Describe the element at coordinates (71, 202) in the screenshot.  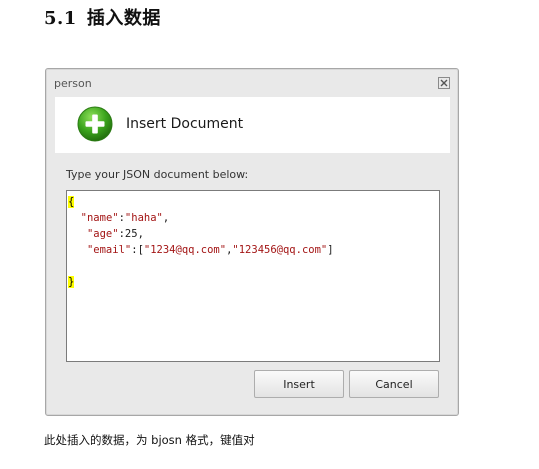
I see `open-brace: {` at that location.